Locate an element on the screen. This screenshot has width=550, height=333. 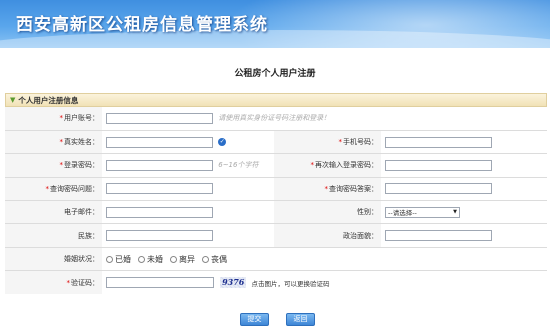
real-name-label-cell: *真实姓名： is located at coordinates (53, 142).